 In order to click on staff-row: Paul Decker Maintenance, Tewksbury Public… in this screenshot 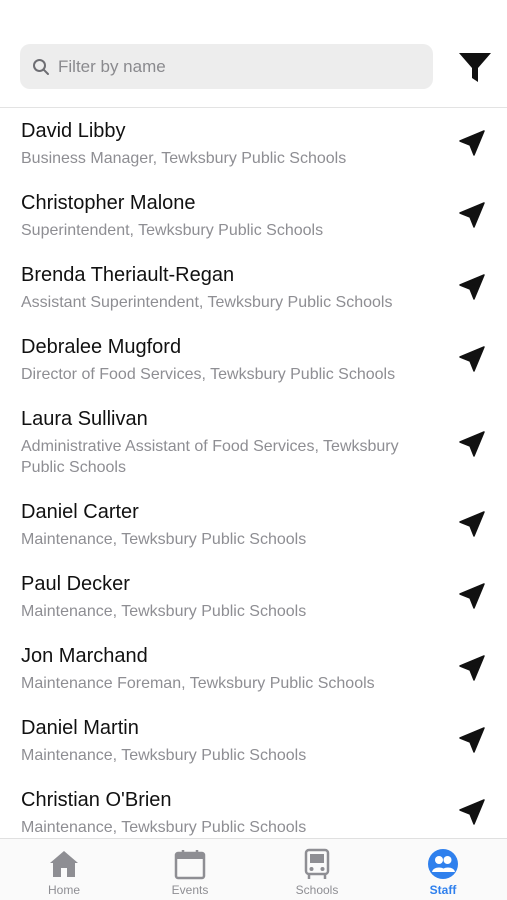, I will do `click(253, 597)`.